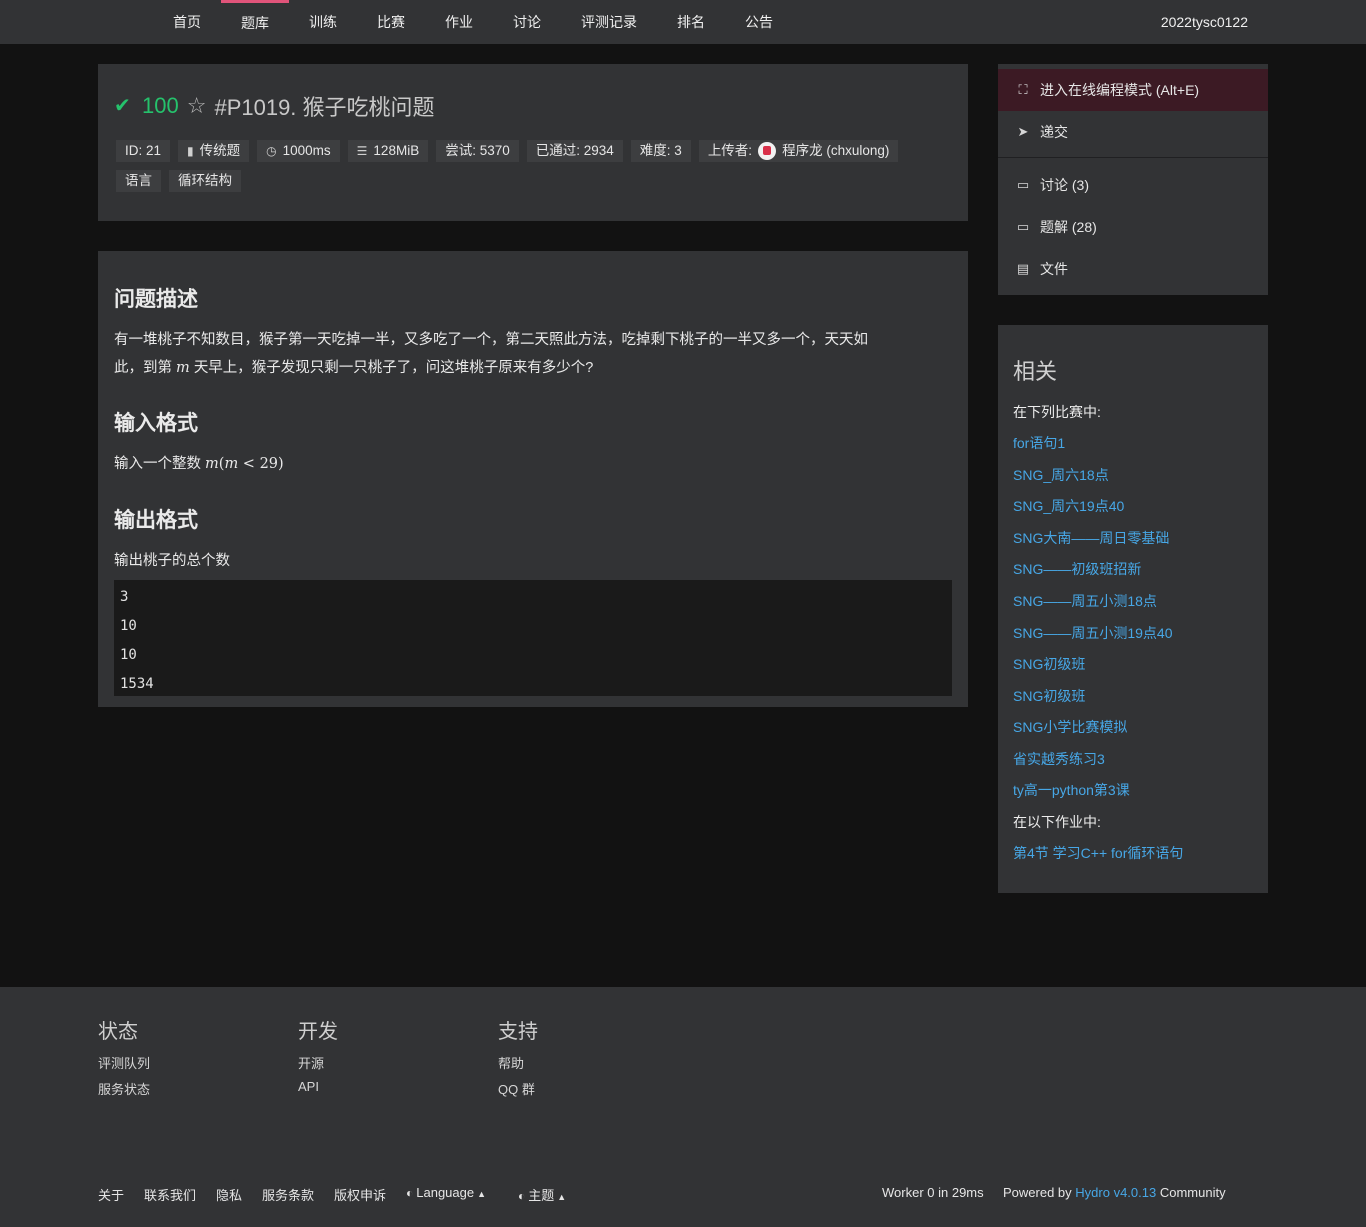 The height and width of the screenshot is (1227, 1366). I want to click on online-ide-label: 进入在线编程模式 (Alt+E), so click(1120, 90).